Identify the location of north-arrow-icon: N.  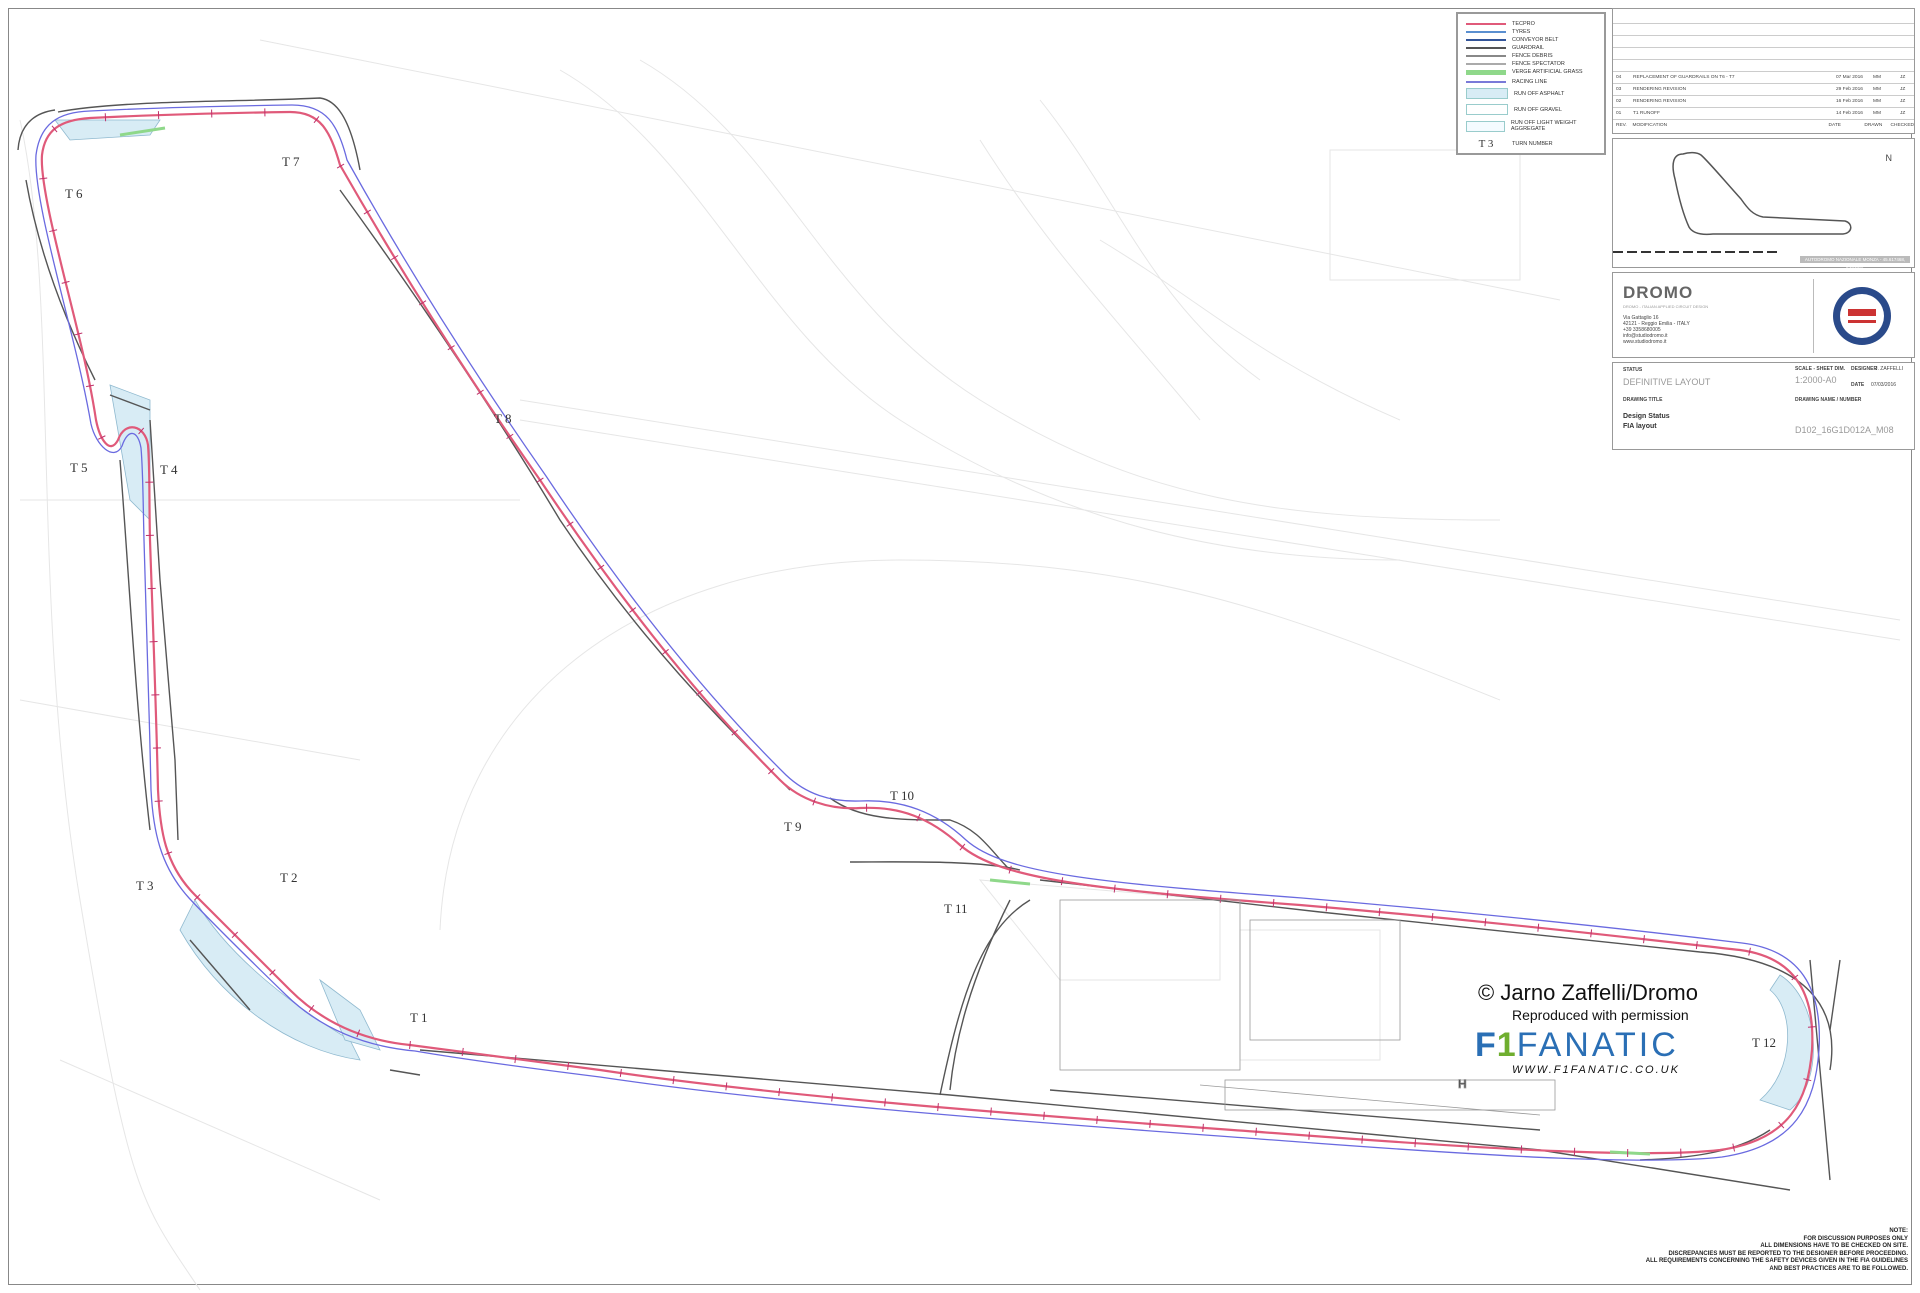
(1889, 158).